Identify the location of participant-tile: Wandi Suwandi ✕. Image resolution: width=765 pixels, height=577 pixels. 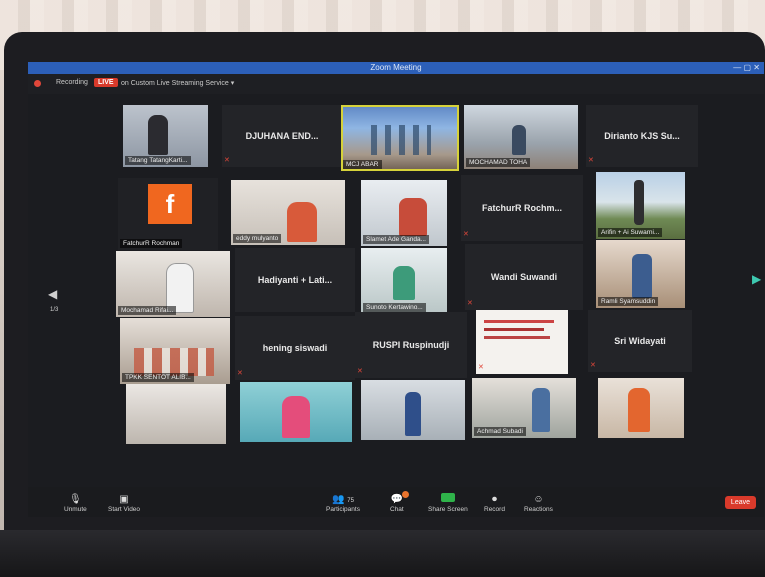
(524, 277).